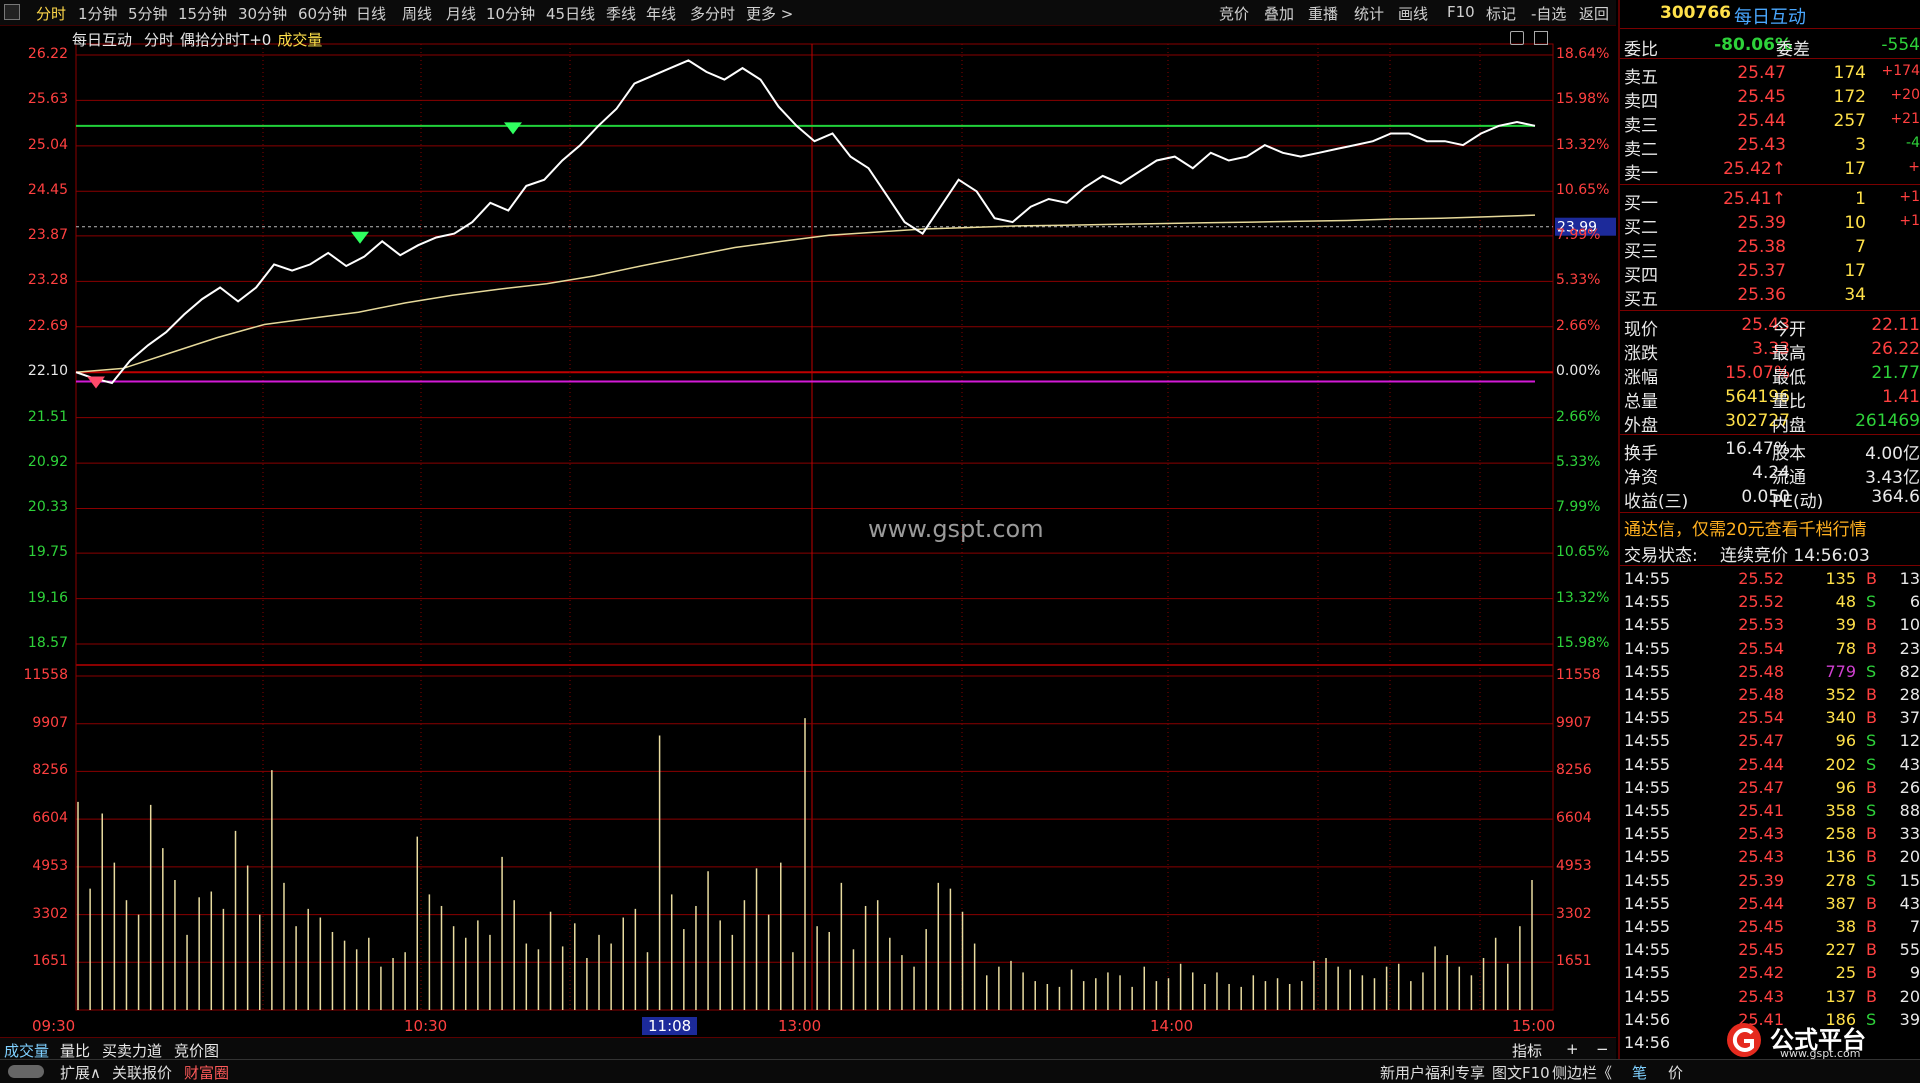  Describe the element at coordinates (1770, 297) in the screenshot. I see `bid-row: 买五 25.36 34` at that location.